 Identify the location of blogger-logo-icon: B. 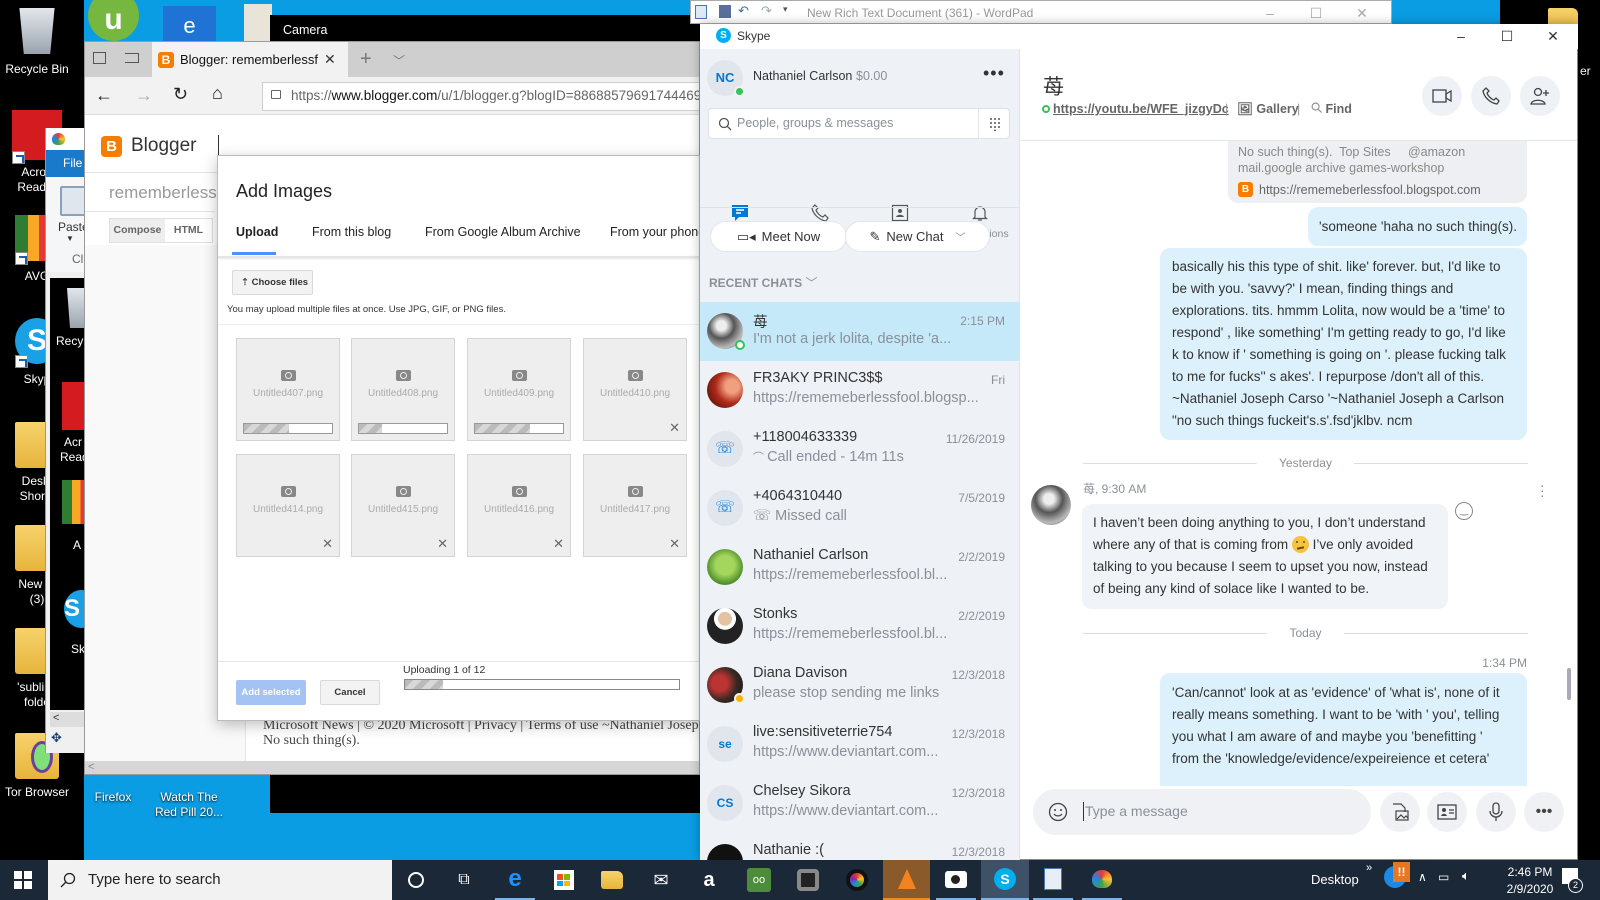
(111, 146).